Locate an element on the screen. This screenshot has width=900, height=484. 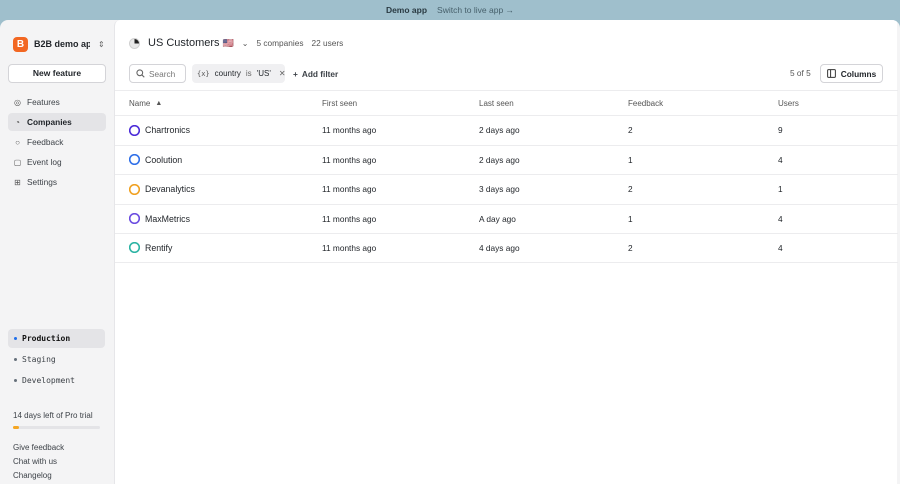
feedback-icon: ○ is located at coordinates (17, 142).